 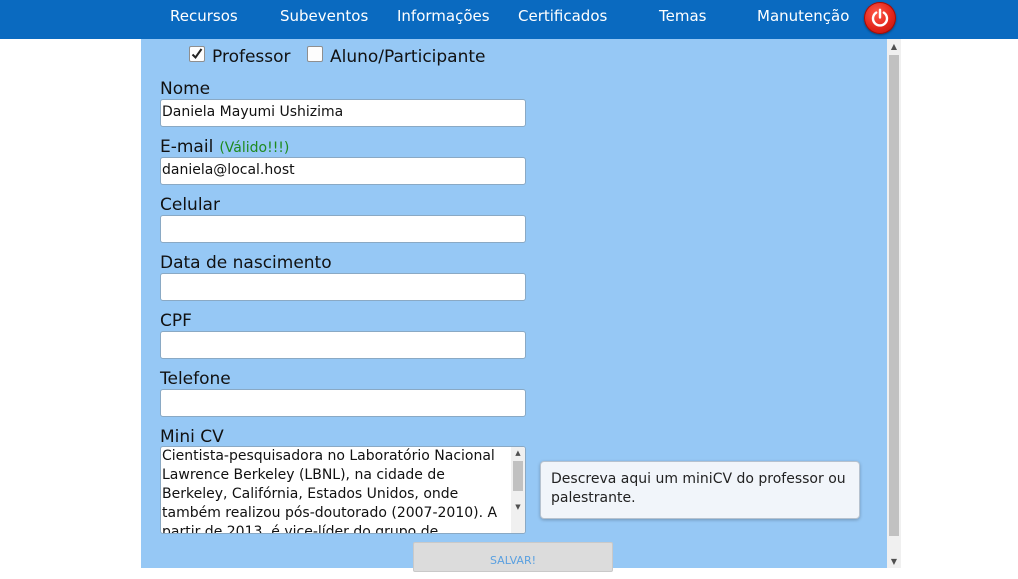 I want to click on professor-checkbox, so click(x=197, y=54).